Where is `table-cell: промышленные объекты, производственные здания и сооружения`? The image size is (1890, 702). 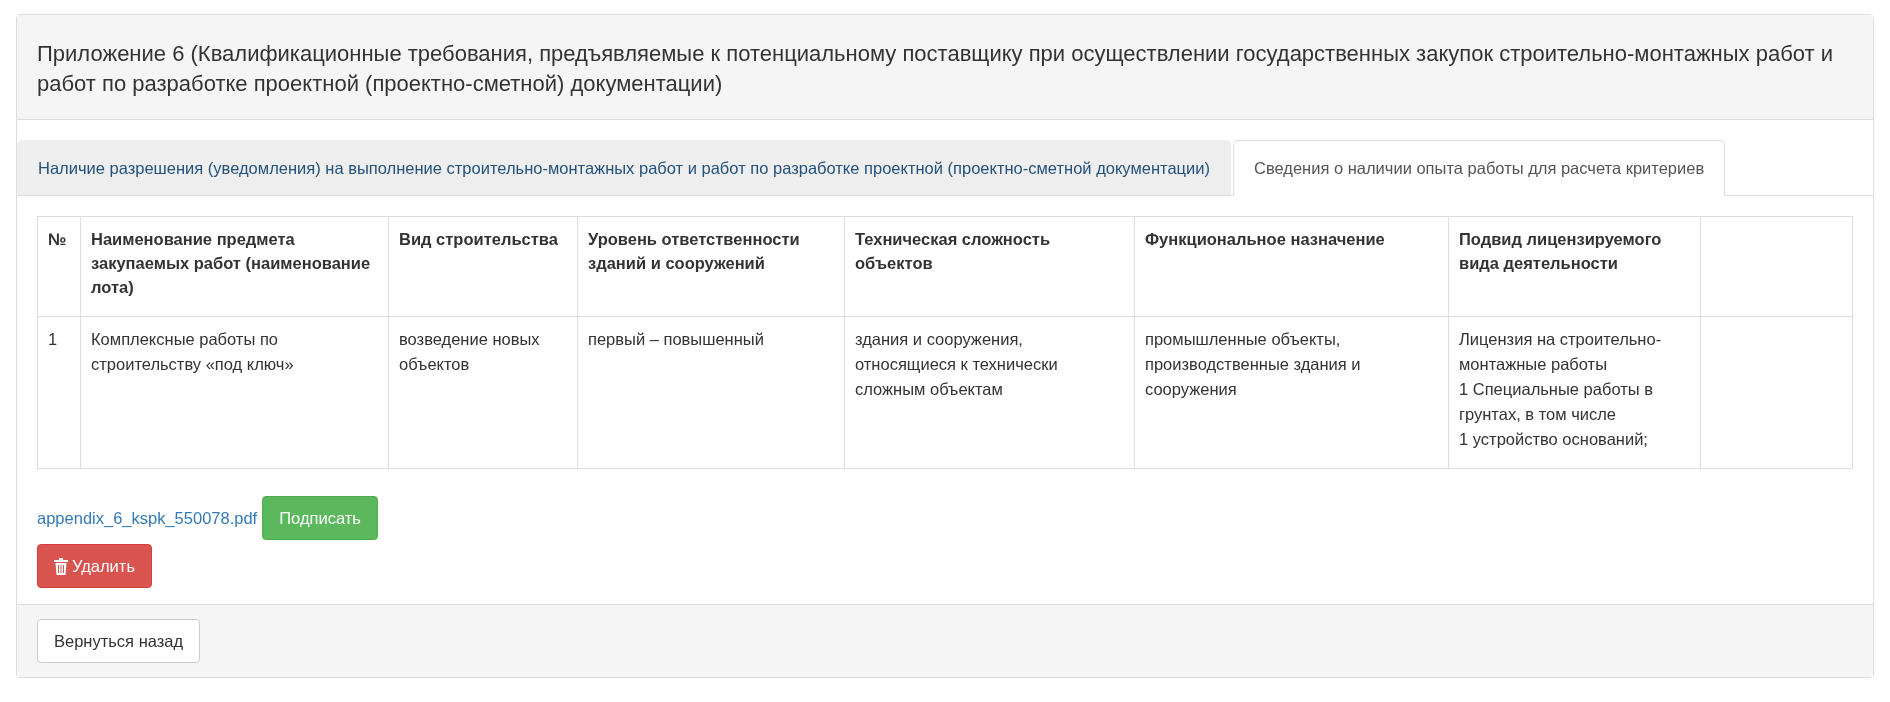 table-cell: промышленные объекты, производственные здания и сооружения is located at coordinates (1291, 392).